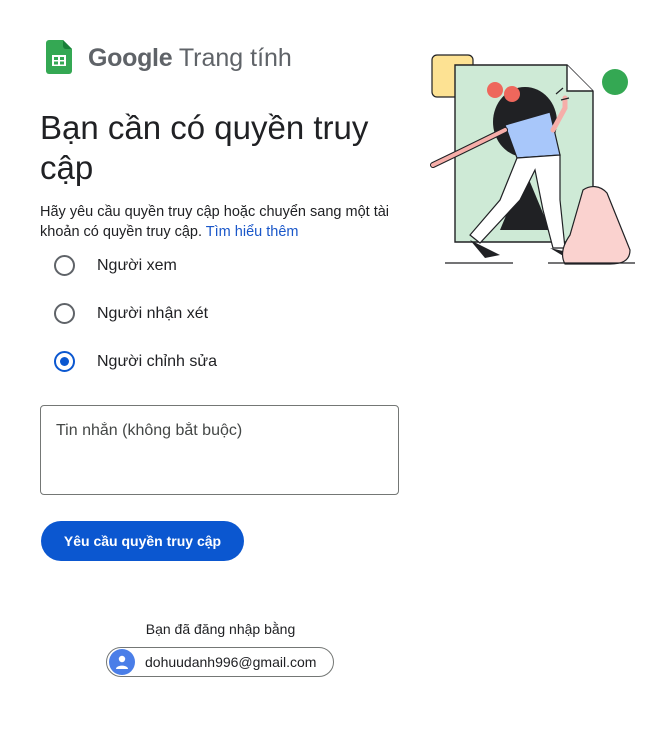  What do you see at coordinates (59, 59) in the screenshot?
I see `sheets-logo-icon` at bounding box center [59, 59].